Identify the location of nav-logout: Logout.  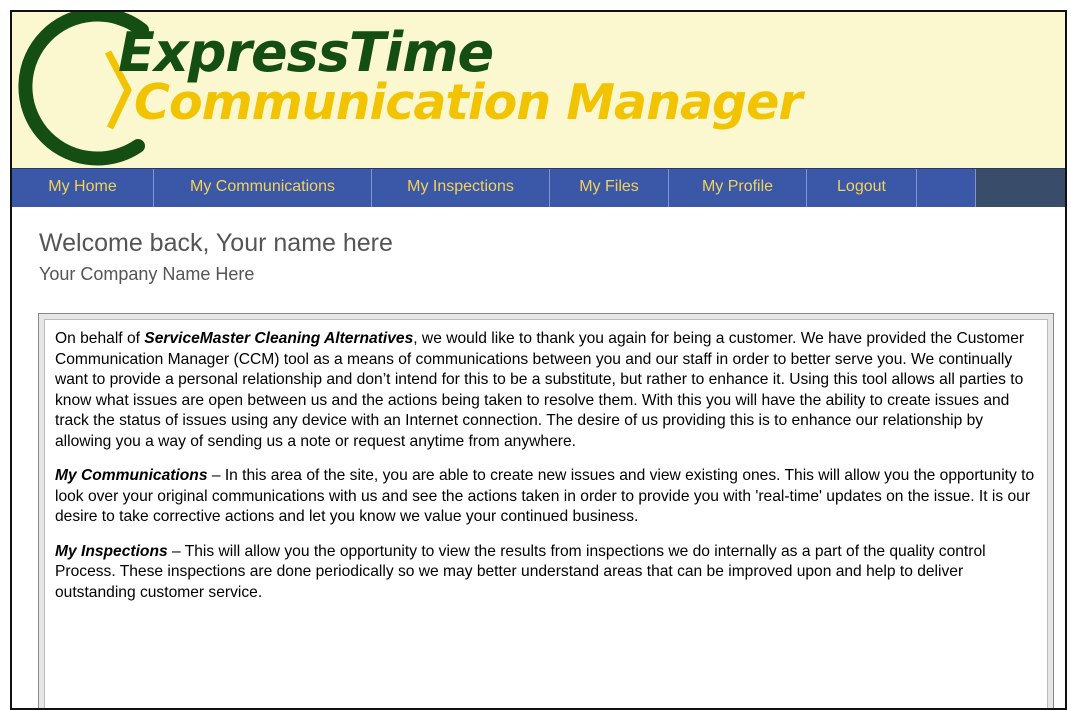
(862, 188).